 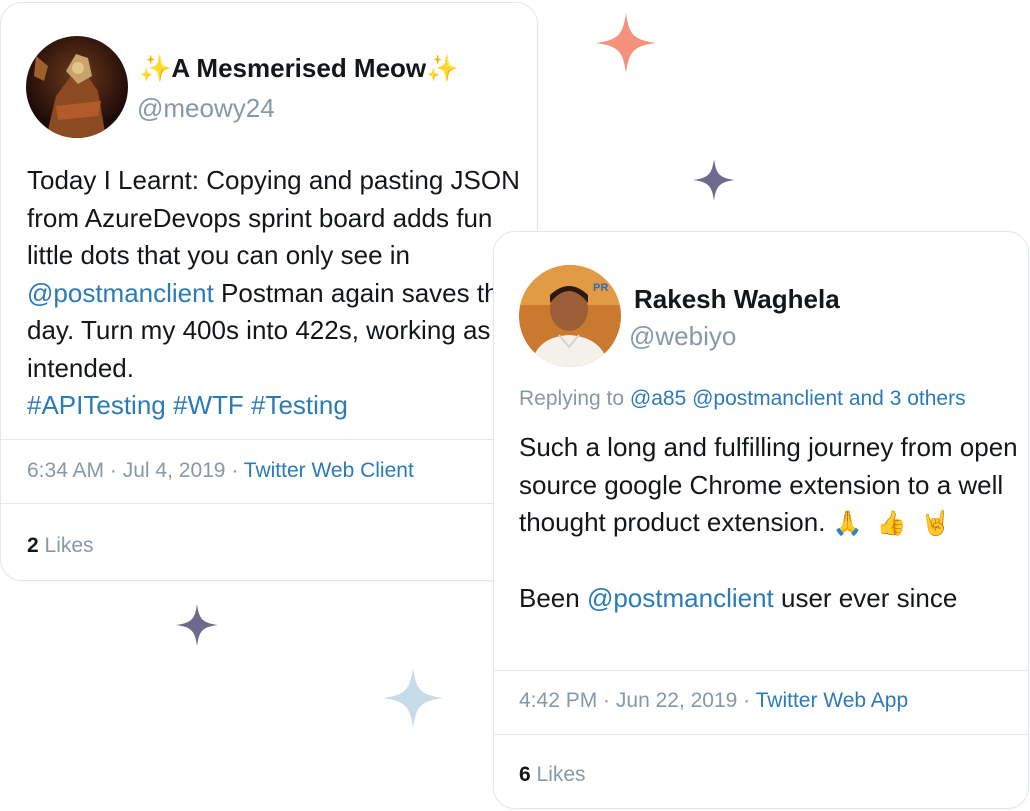 What do you see at coordinates (676, 700) in the screenshot?
I see `tweet-date: Jun 22, 2019` at bounding box center [676, 700].